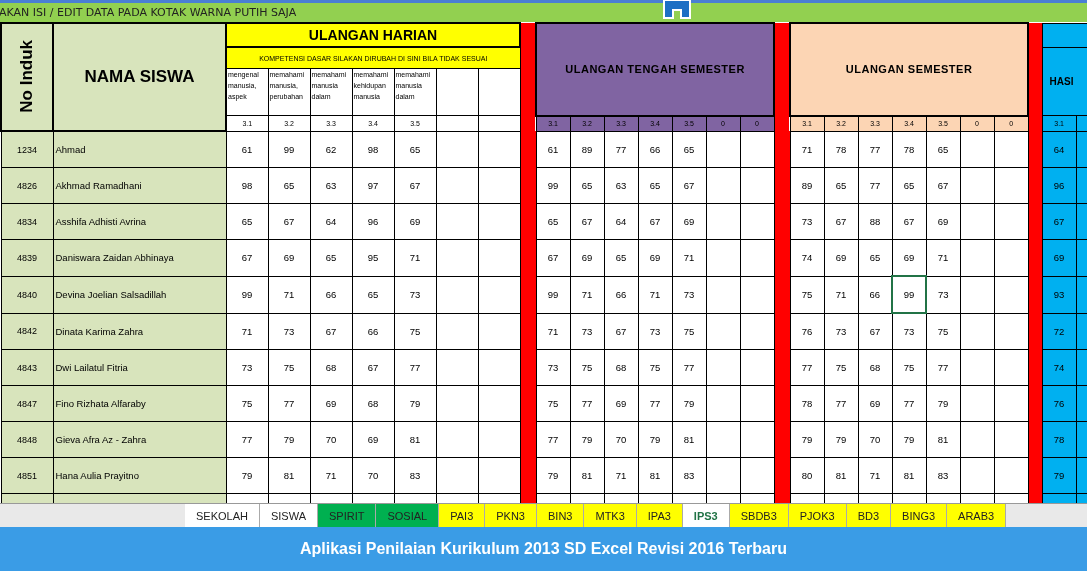  Describe the element at coordinates (869, 515) in the screenshot. I see `sheet-tab: BD3` at that location.